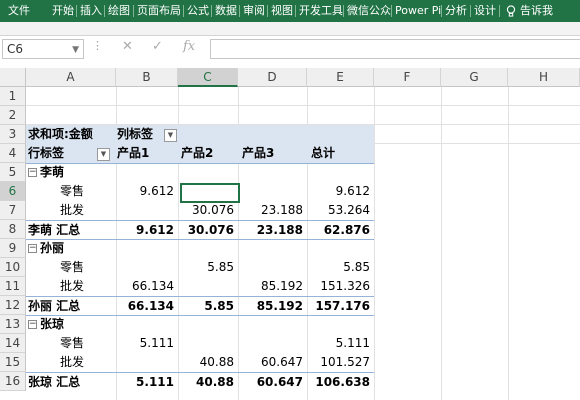  I want to click on insert-function-icon: fx, so click(189, 46).